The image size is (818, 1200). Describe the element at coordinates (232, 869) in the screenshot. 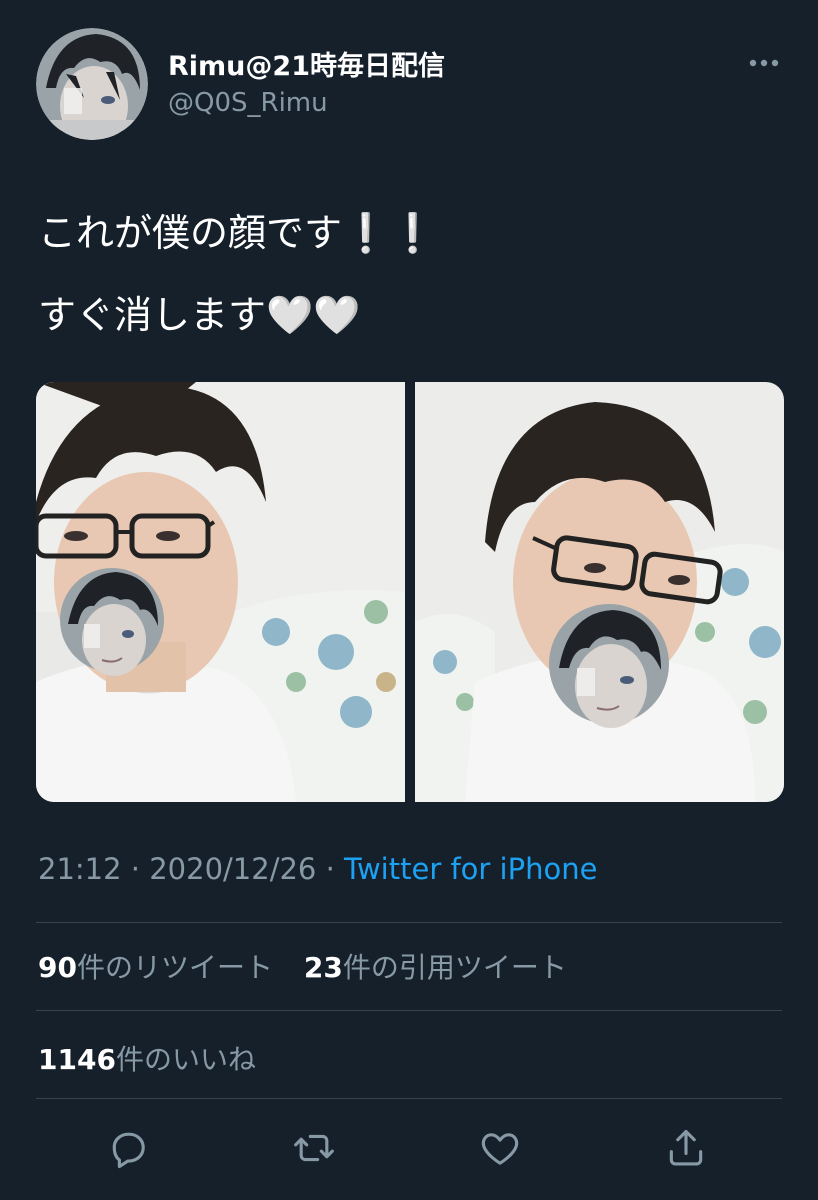

I see `tweet-date: 2020/12/26` at that location.